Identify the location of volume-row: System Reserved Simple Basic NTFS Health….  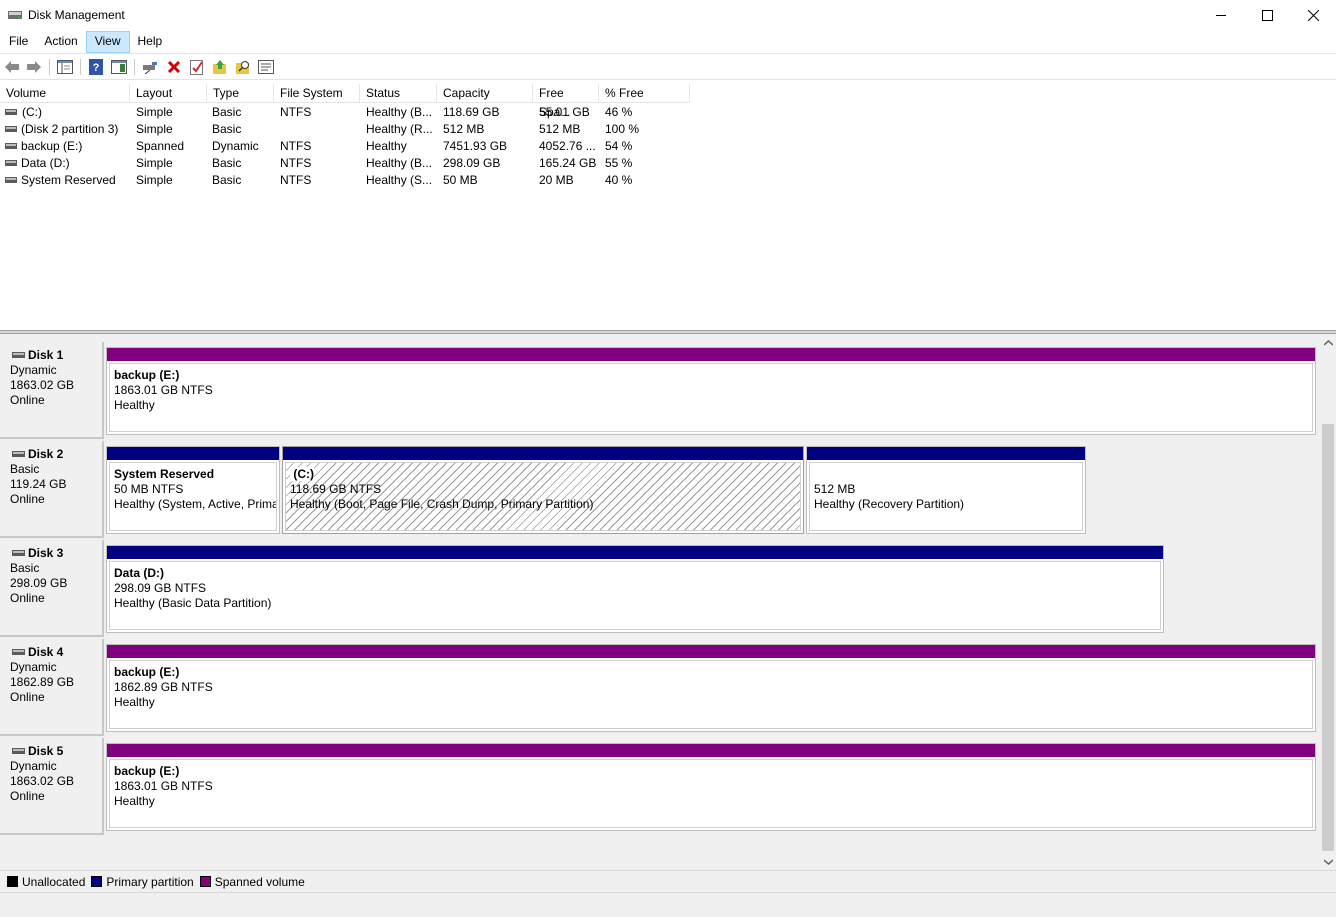
(345, 180).